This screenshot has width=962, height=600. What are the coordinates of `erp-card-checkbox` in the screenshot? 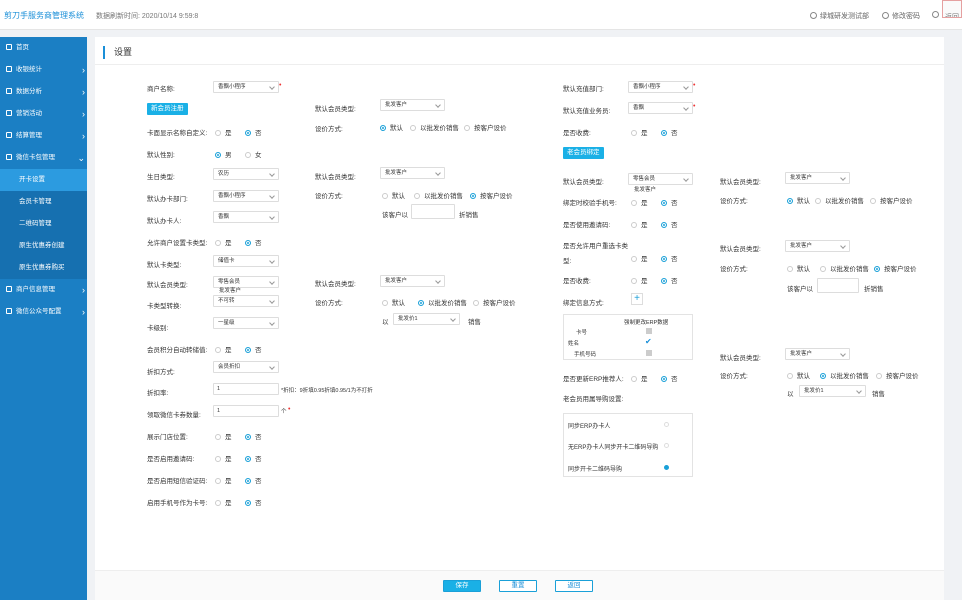 It's located at (649, 331).